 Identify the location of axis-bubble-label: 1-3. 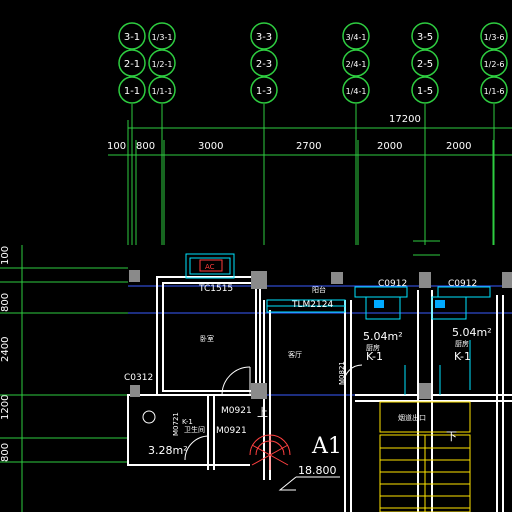
(264, 91).